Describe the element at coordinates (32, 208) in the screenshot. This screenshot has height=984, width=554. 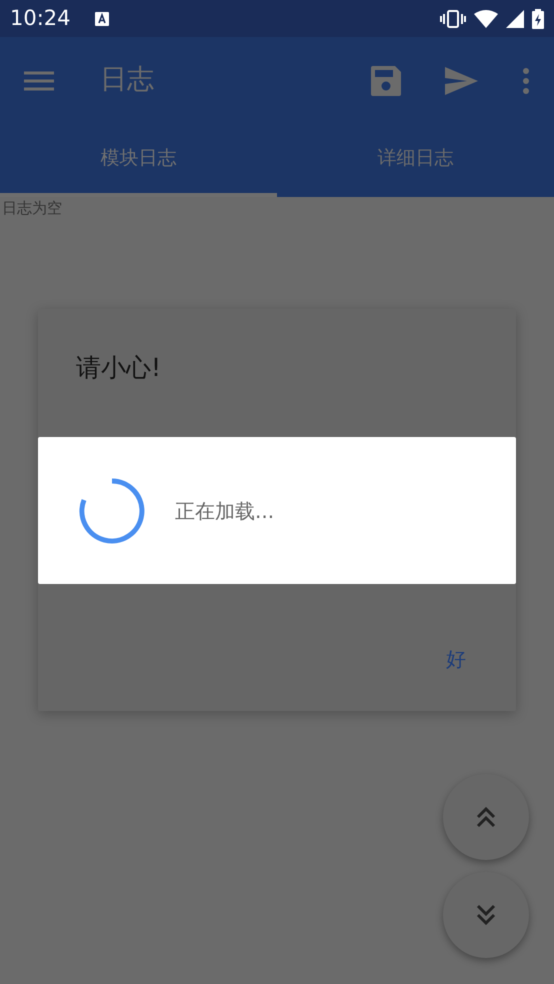
I see `log-text: 日志为空` at that location.